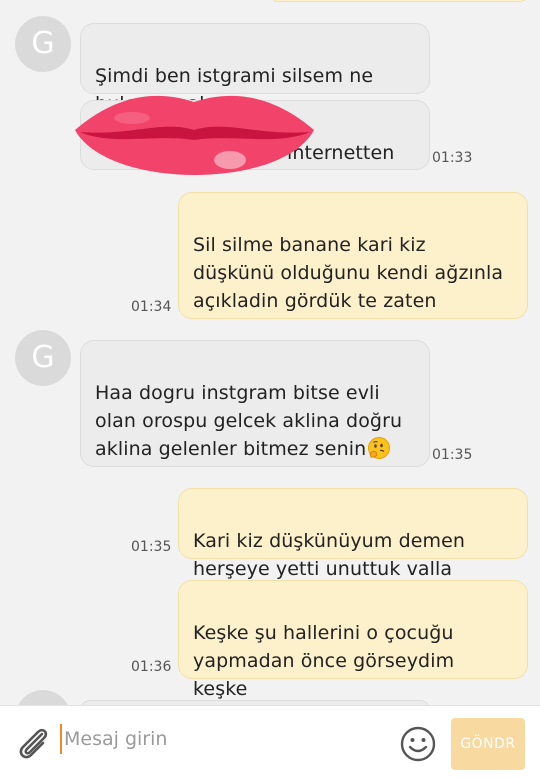 Image resolution: width=540 pixels, height=778 pixels. Describe the element at coordinates (418, 744) in the screenshot. I see `smiley-icon` at that location.